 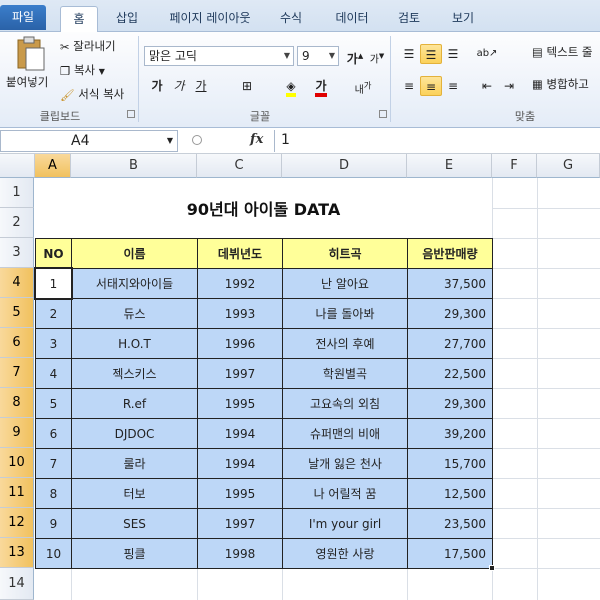 I want to click on cell-hit-song: 영원한 사랑, so click(x=345, y=553).